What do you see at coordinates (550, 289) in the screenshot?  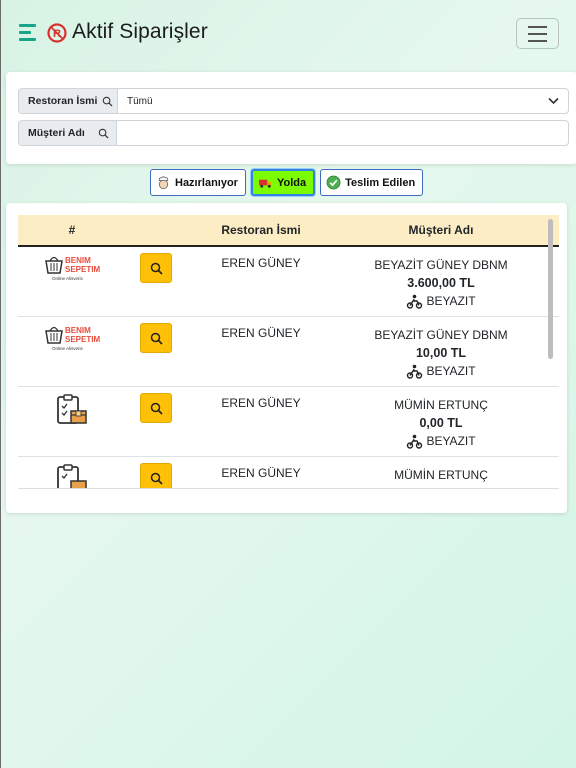 I see `scrollbar-thumb` at bounding box center [550, 289].